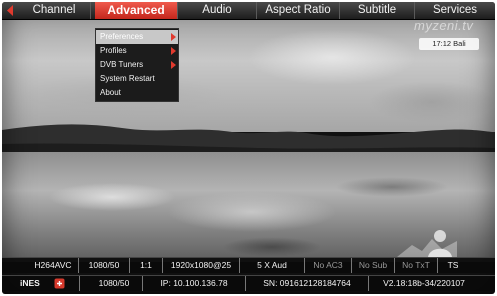 The image size is (497, 296). I want to click on audio-count: 5 X Aud, so click(272, 265).